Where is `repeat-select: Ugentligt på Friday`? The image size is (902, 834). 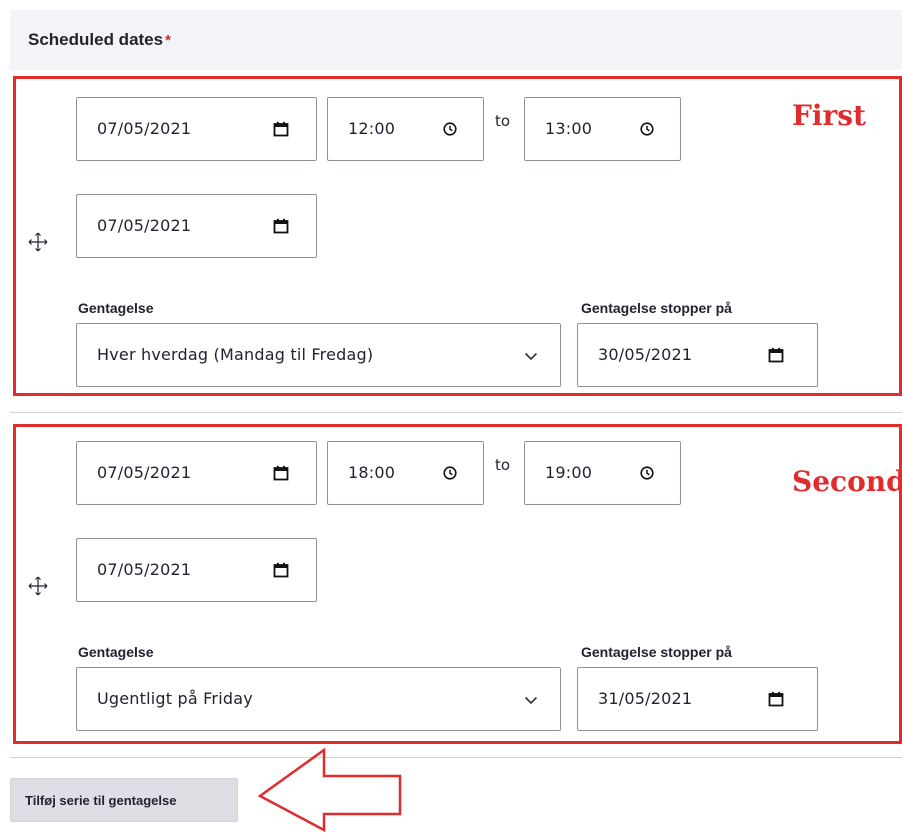 repeat-select: Ugentligt på Friday is located at coordinates (318, 699).